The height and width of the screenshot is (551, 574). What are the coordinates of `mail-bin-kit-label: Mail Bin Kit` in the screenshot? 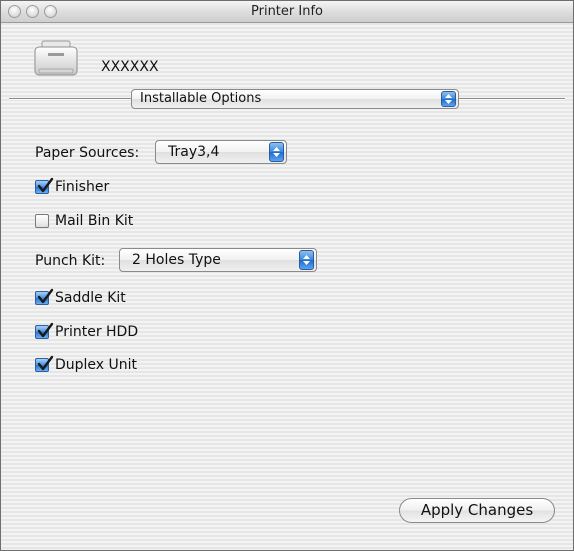 It's located at (94, 221).